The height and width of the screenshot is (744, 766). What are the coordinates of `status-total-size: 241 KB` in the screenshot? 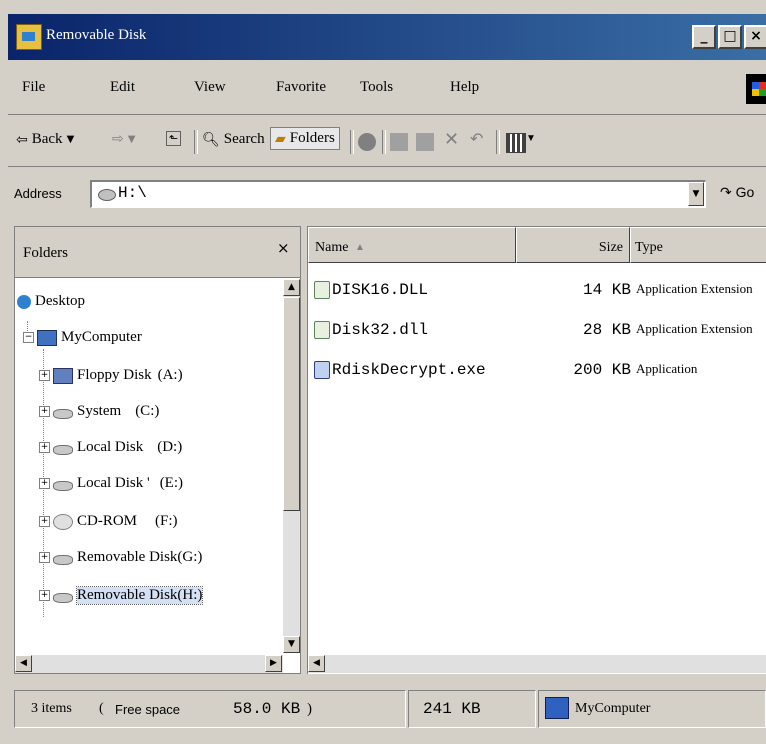 It's located at (452, 709).